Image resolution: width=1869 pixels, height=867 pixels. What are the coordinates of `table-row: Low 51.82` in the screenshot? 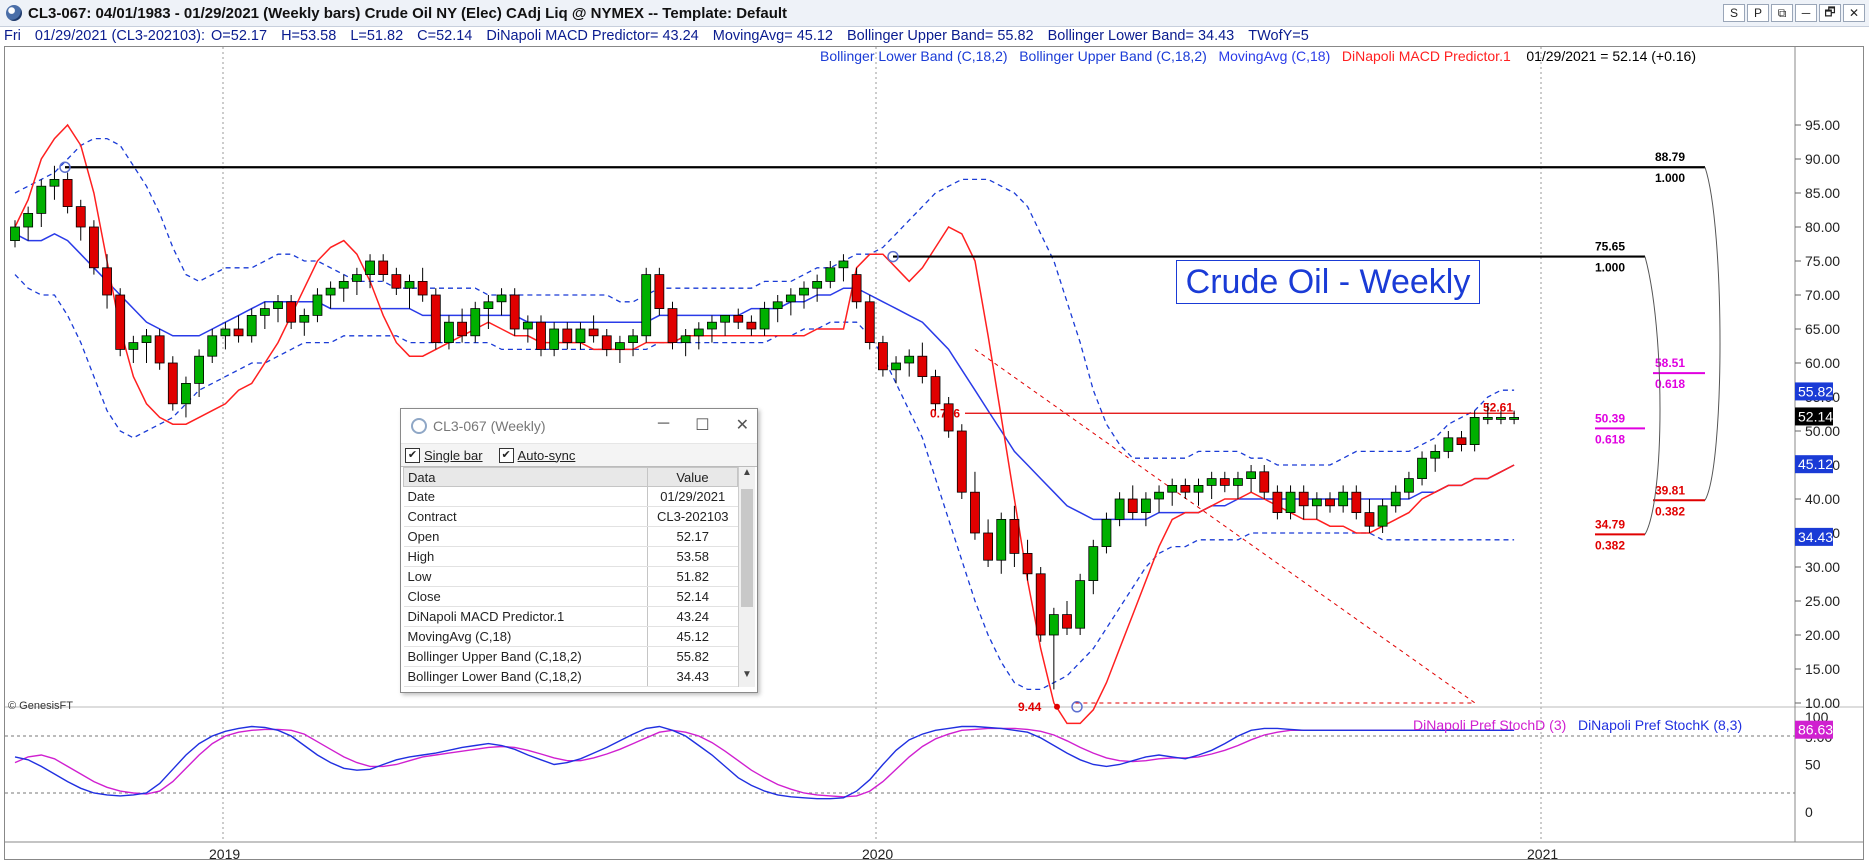 It's located at (570, 576).